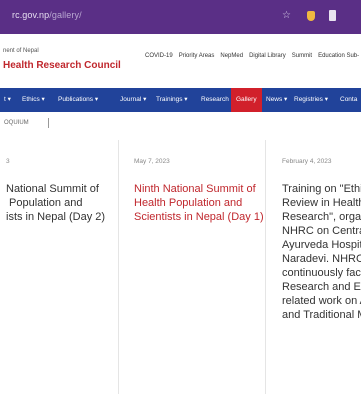 Image resolution: width=361 pixels, height=394 pixels. I want to click on top-link-covid: COVID-19, so click(159, 56).